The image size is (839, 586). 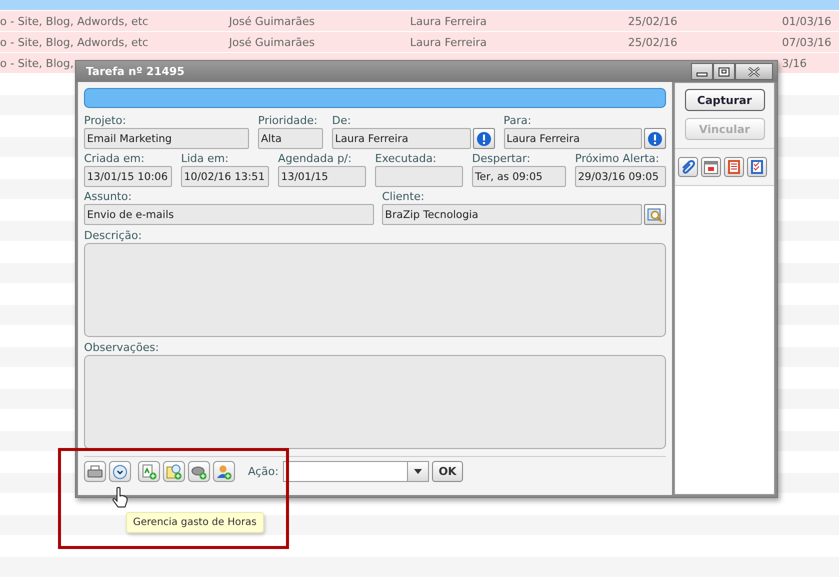 I want to click on field-label: Lida em:, so click(x=205, y=159).